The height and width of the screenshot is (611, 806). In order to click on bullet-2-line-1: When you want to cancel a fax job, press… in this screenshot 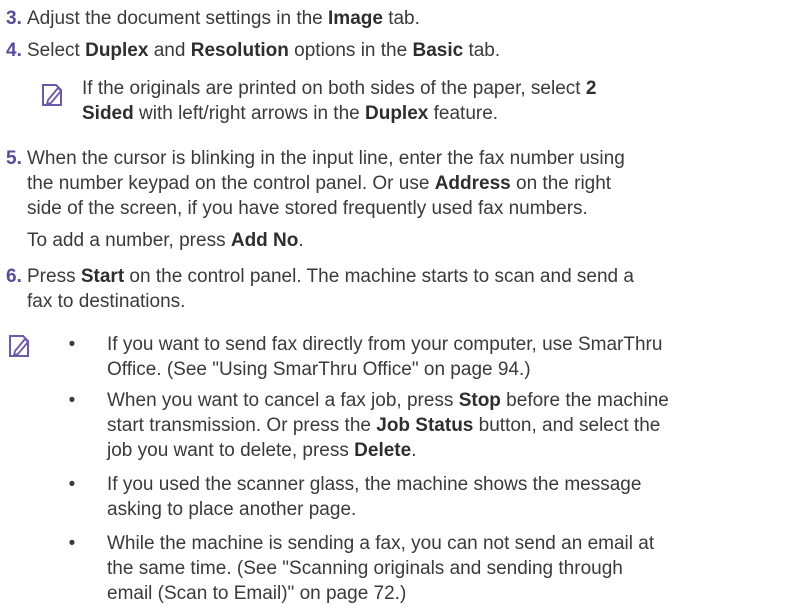, I will do `click(388, 400)`.